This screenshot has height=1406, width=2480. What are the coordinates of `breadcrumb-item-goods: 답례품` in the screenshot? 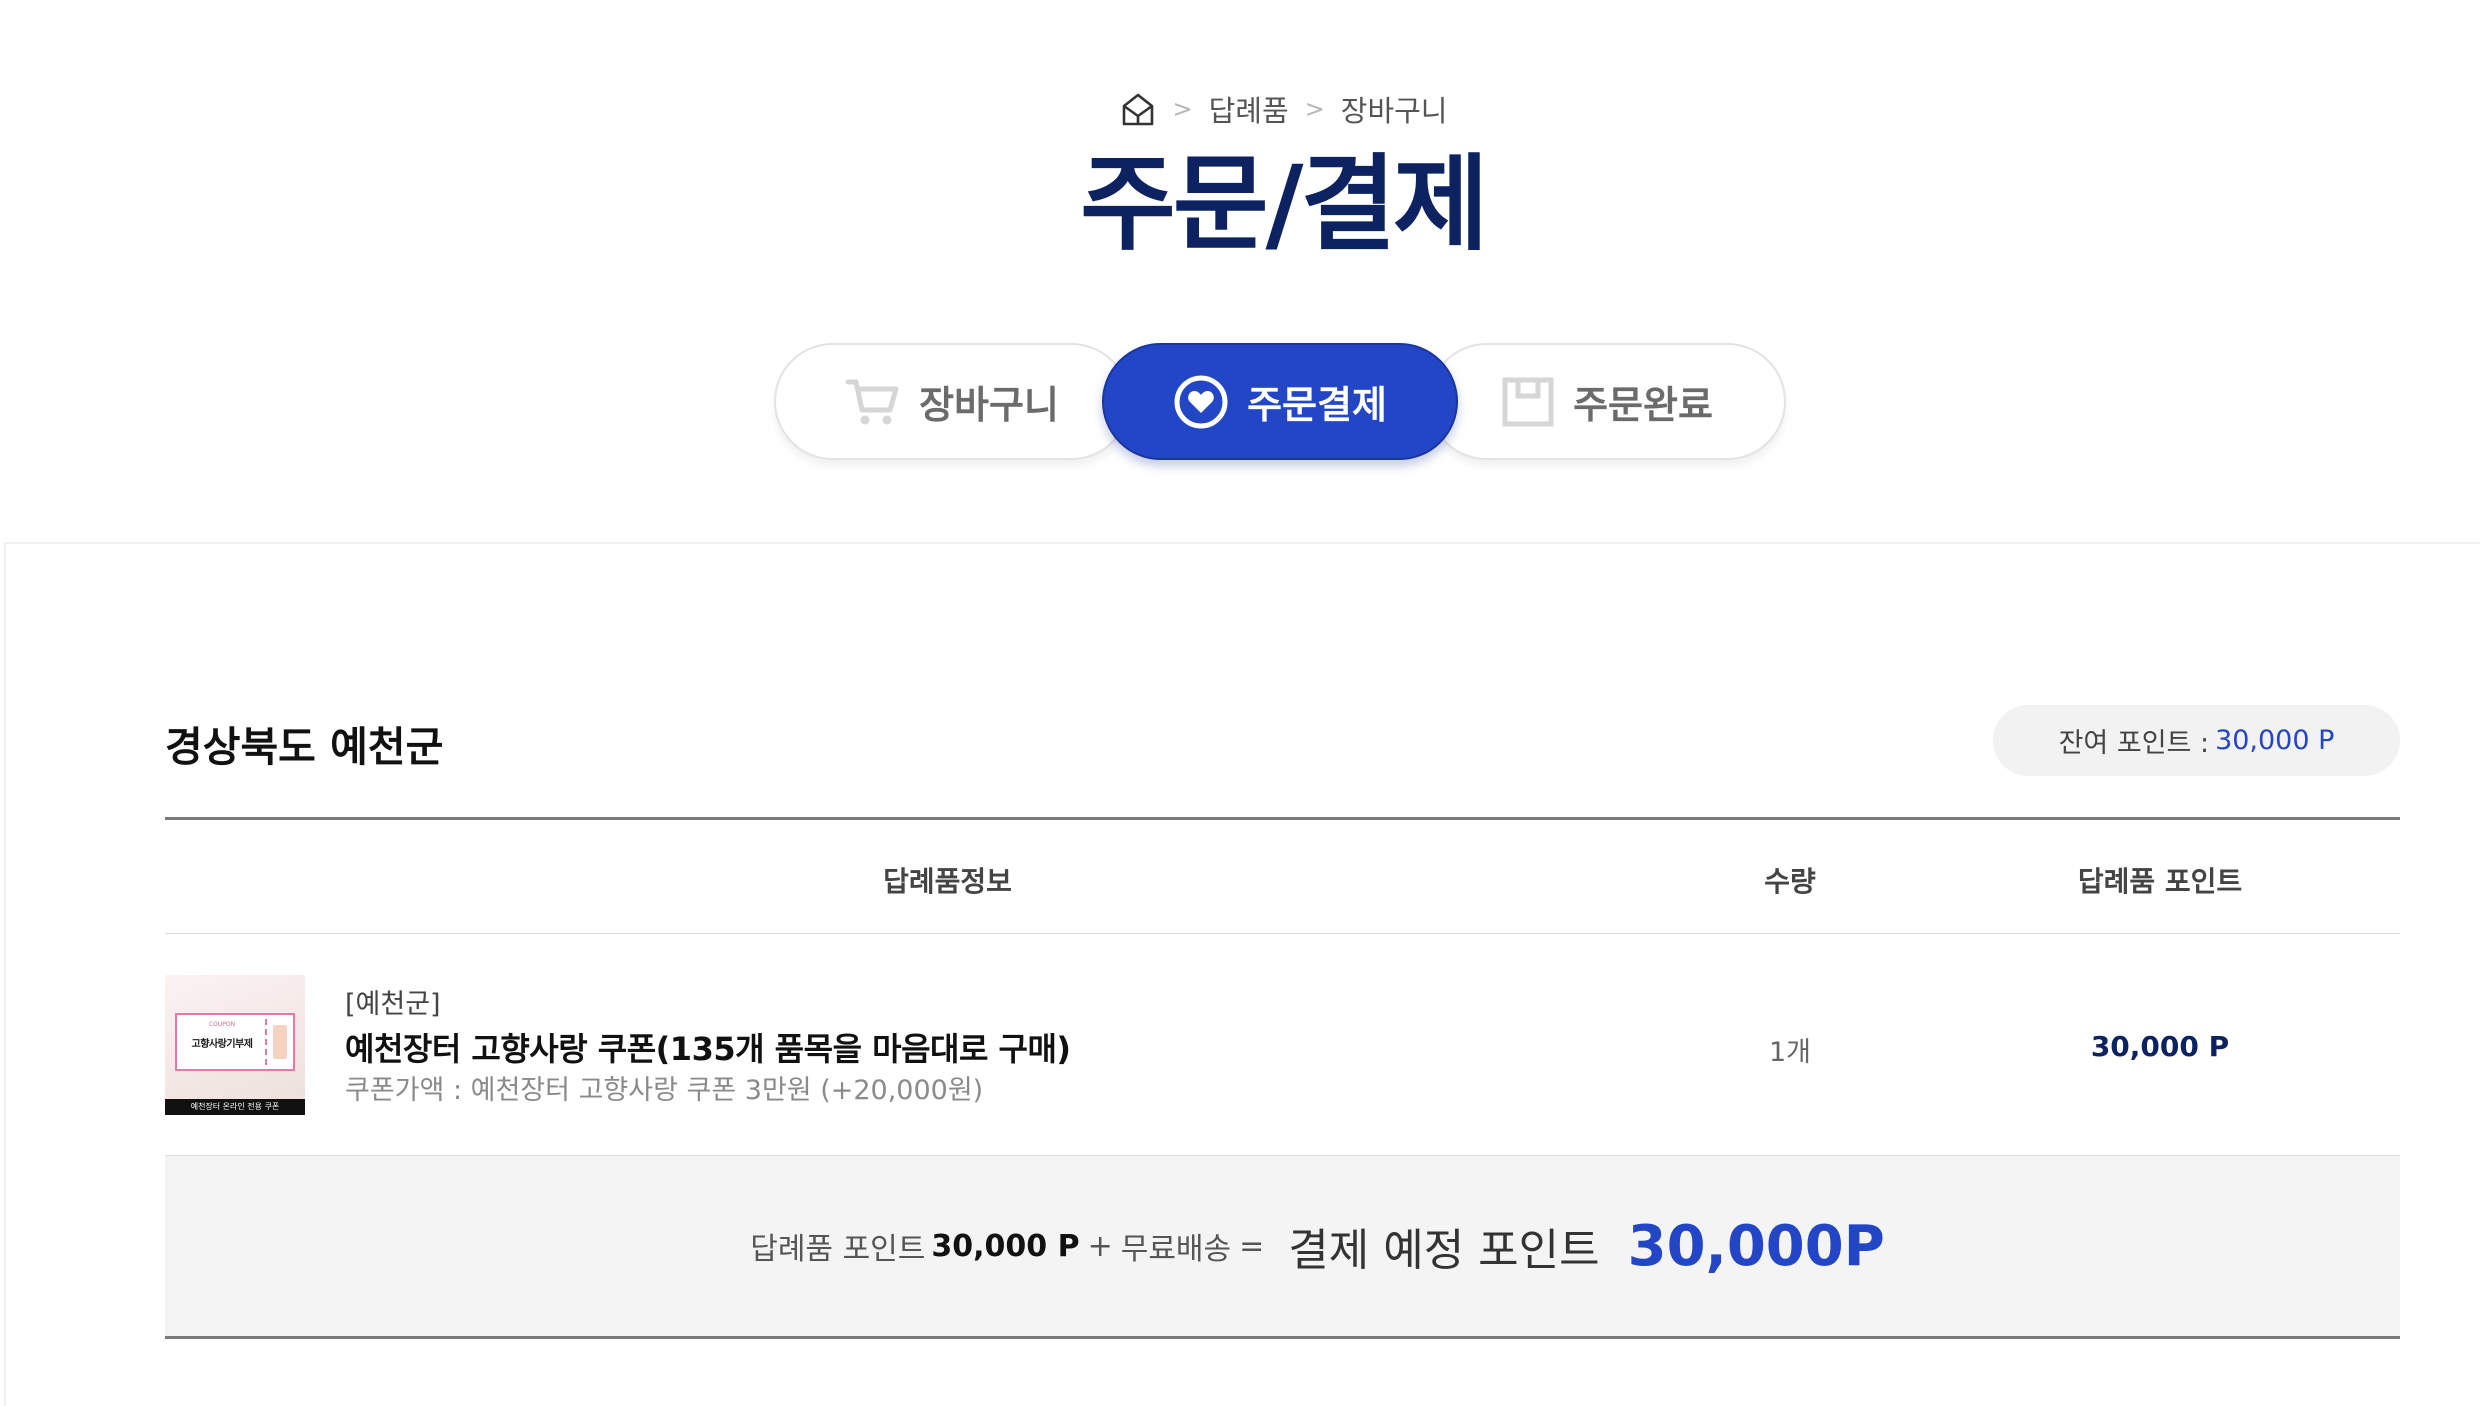 It's located at (1249, 109).